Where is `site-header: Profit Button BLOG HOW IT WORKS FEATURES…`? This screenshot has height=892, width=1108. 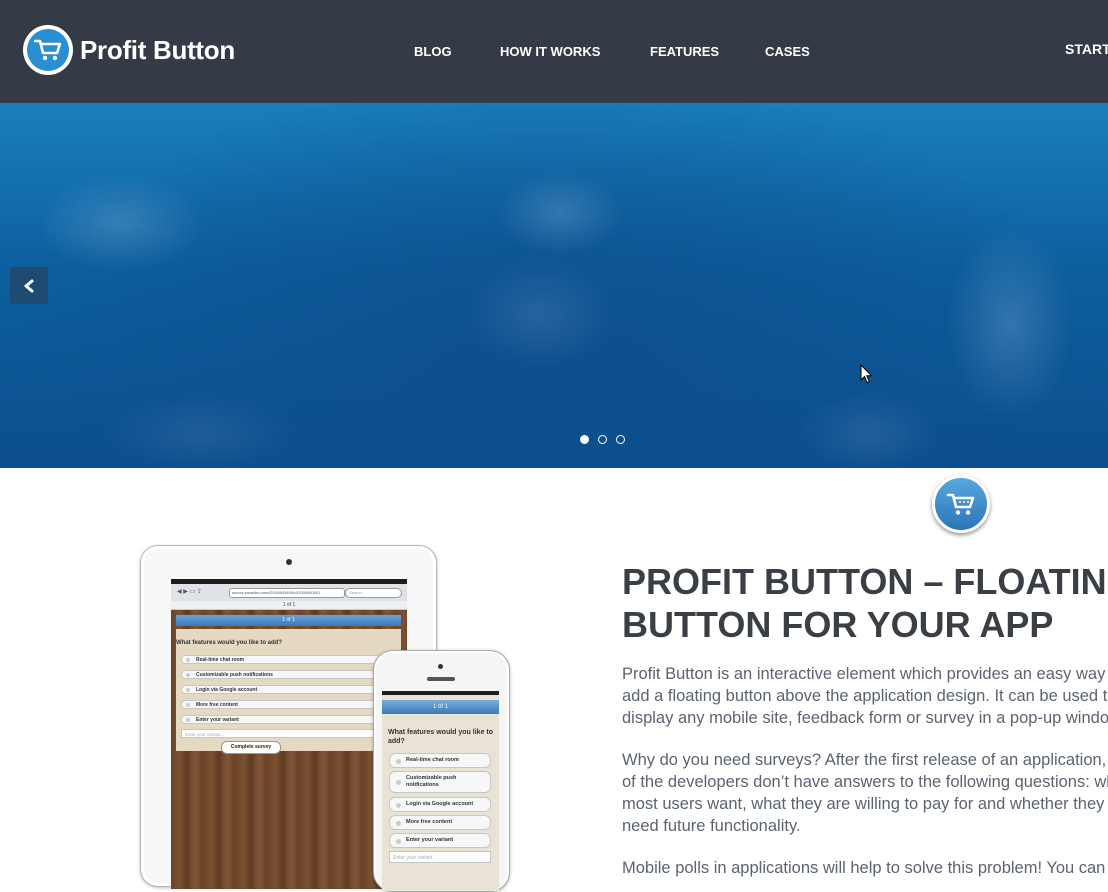 site-header: Profit Button BLOG HOW IT WORKS FEATURES… is located at coordinates (554, 51).